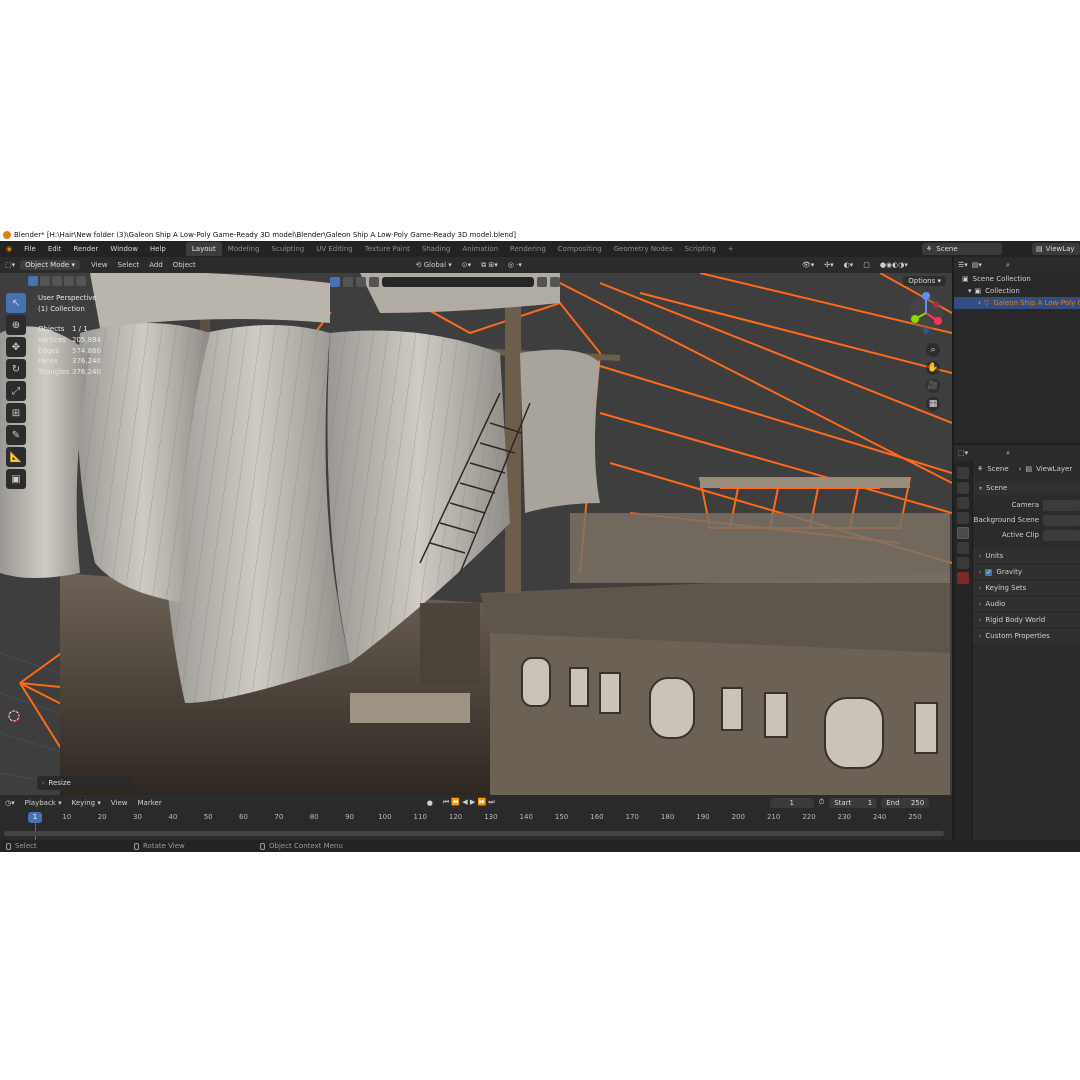 The height and width of the screenshot is (1080, 1080). What do you see at coordinates (866, 265) in the screenshot?
I see `xray-icon: ▢` at bounding box center [866, 265].